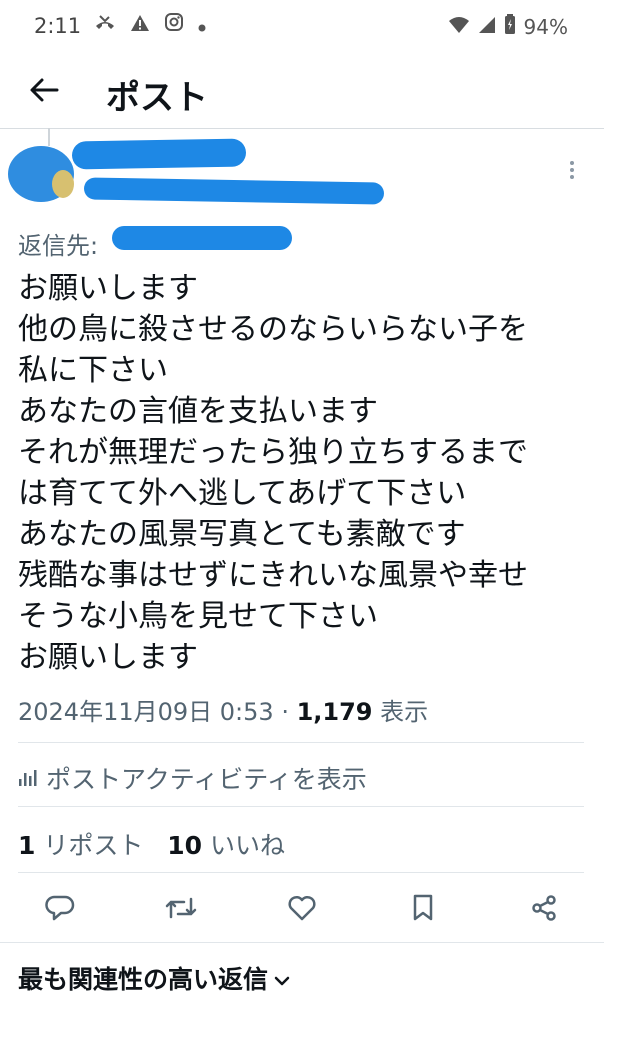 The image size is (640, 1038). I want to click on status-notification-icons, so click(150, 24).